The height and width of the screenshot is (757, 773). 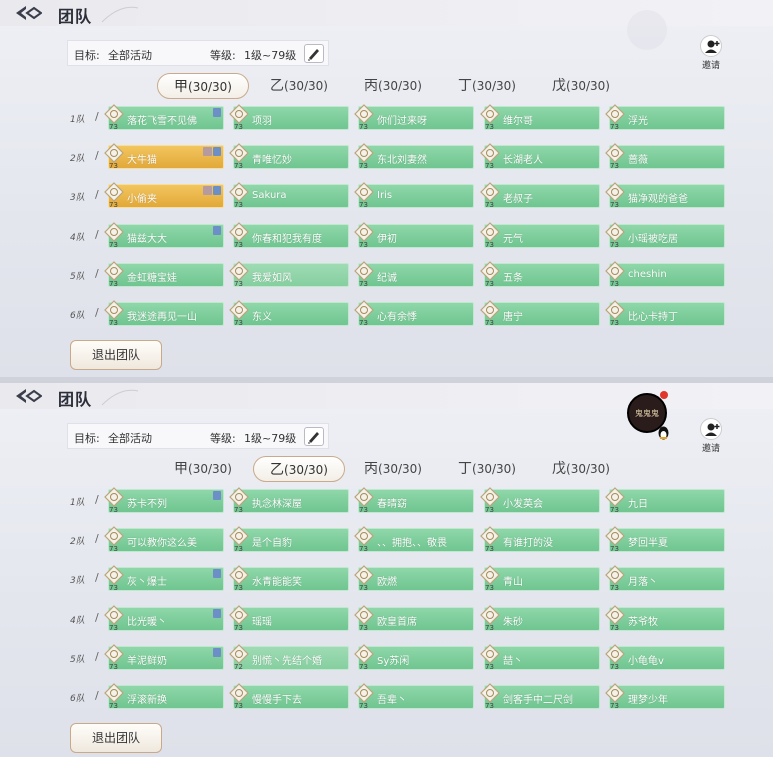 What do you see at coordinates (164, 578) in the screenshot?
I see `member-slot: 73 灰丶爆士` at bounding box center [164, 578].